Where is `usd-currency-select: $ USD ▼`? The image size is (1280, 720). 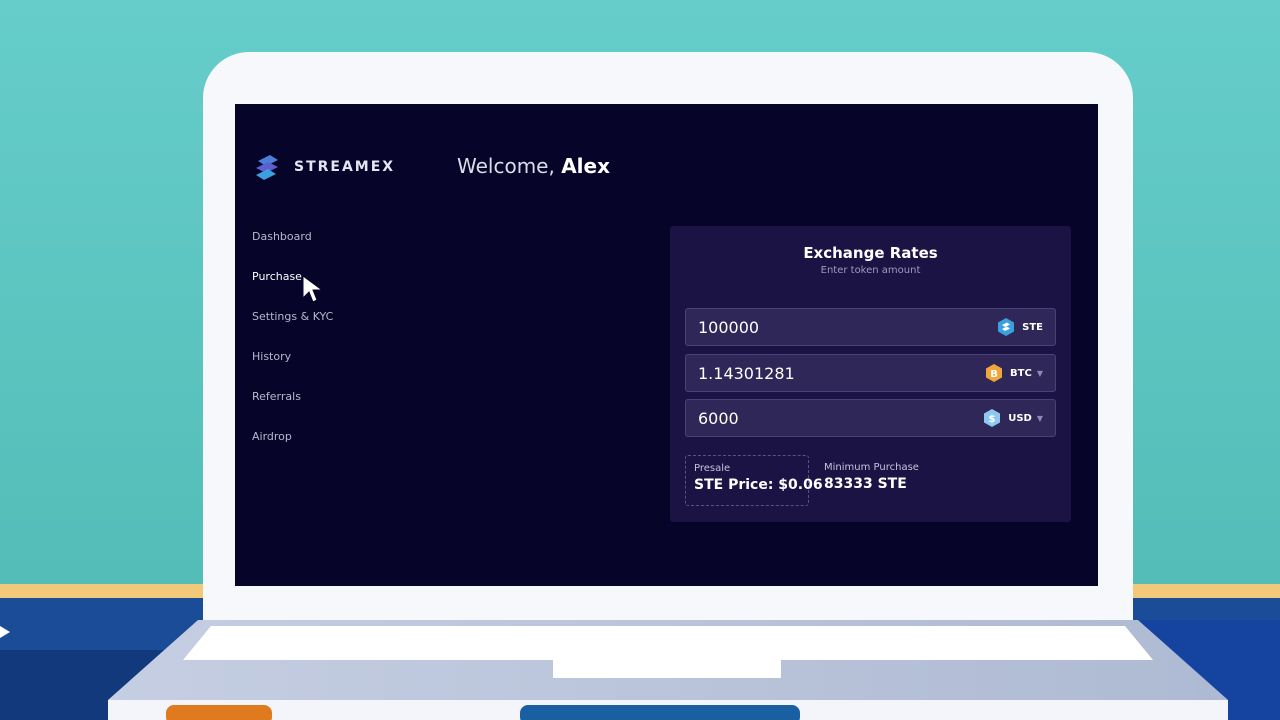
usd-currency-select: $ USD ▼ is located at coordinates (1013, 418).